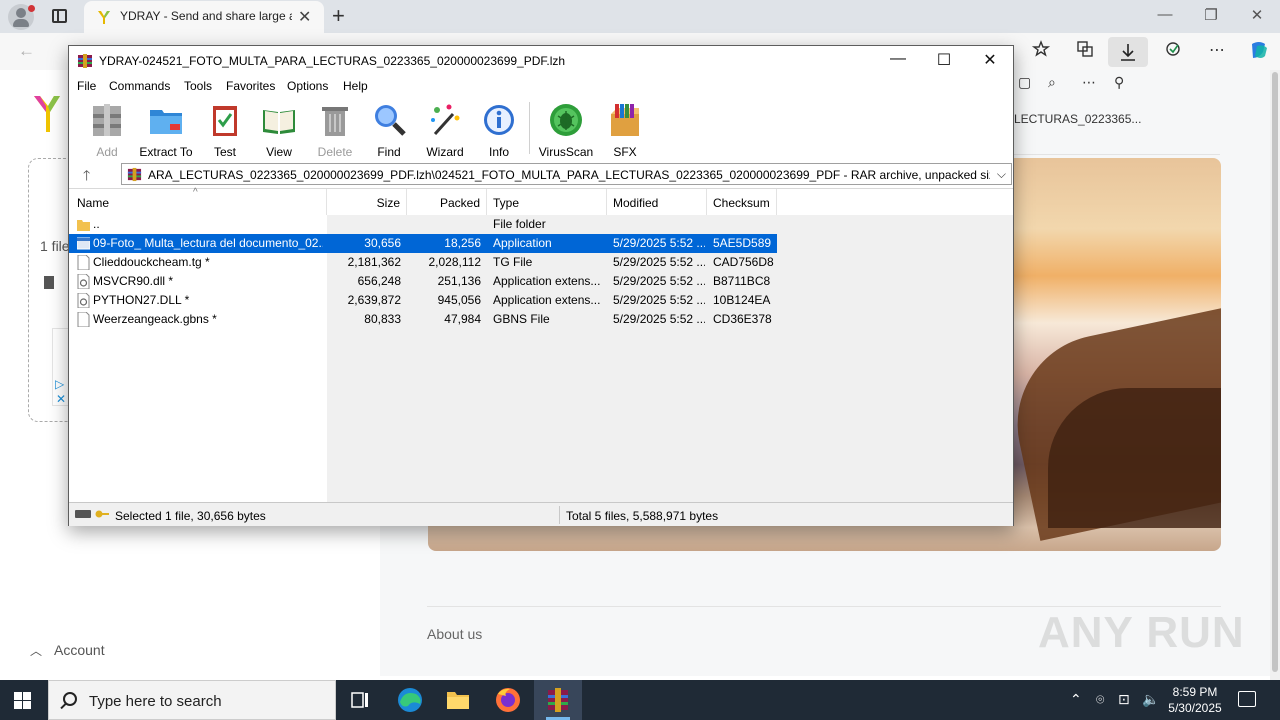 This screenshot has height=720, width=1280. I want to click on taskbar-edge, so click(410, 700).